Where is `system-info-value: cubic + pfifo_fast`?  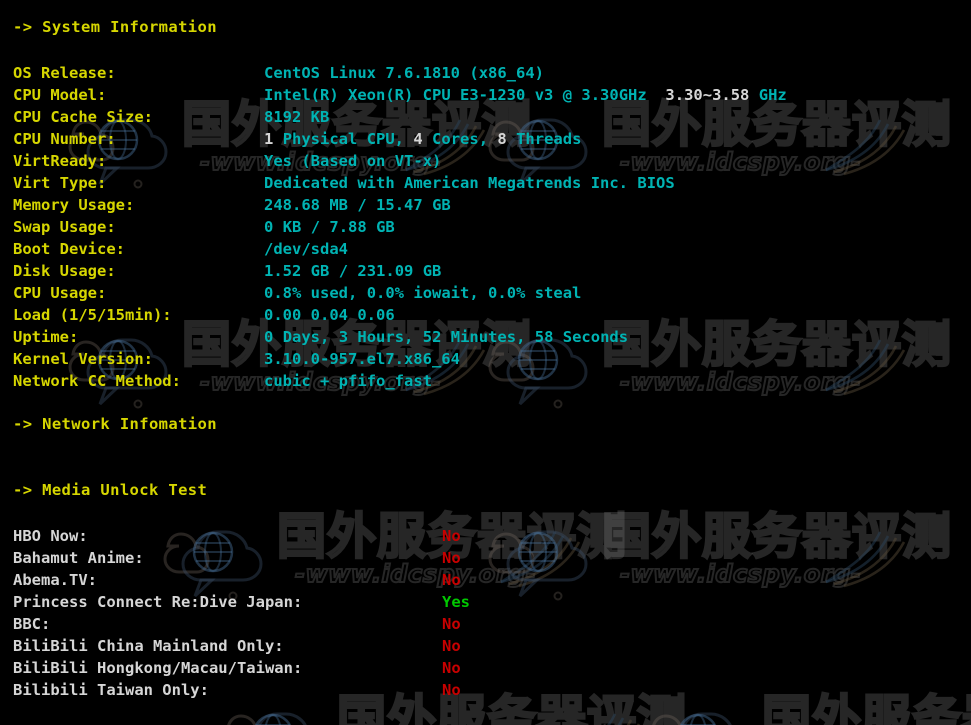
system-info-value: cubic + pfifo_fast is located at coordinates (348, 381).